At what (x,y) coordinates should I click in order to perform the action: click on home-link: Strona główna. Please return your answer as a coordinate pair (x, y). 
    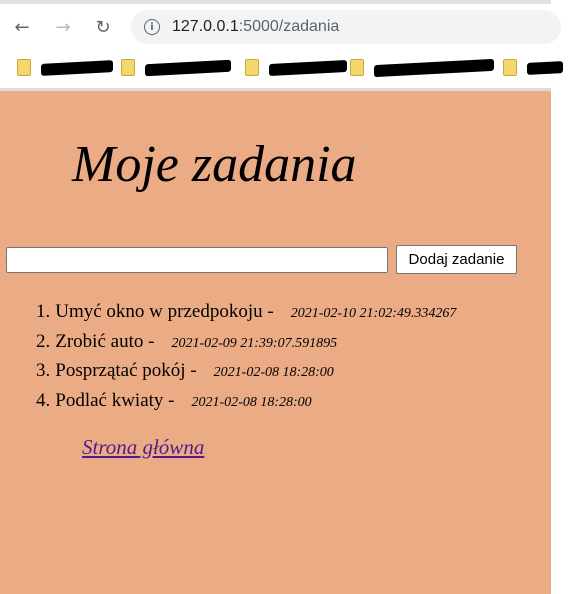
    Looking at the image, I should click on (143, 447).